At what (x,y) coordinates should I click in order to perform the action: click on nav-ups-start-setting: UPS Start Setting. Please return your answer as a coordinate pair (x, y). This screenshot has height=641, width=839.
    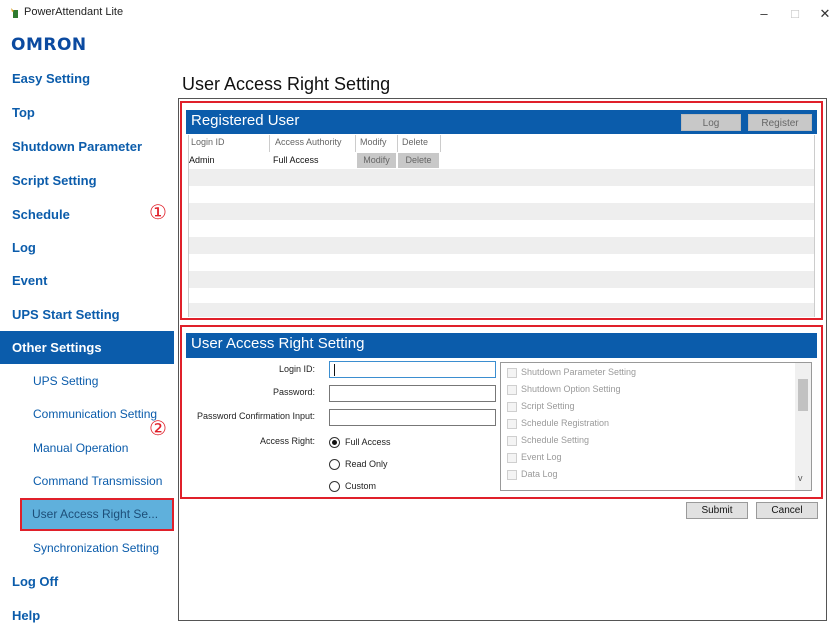
    Looking at the image, I should click on (87, 314).